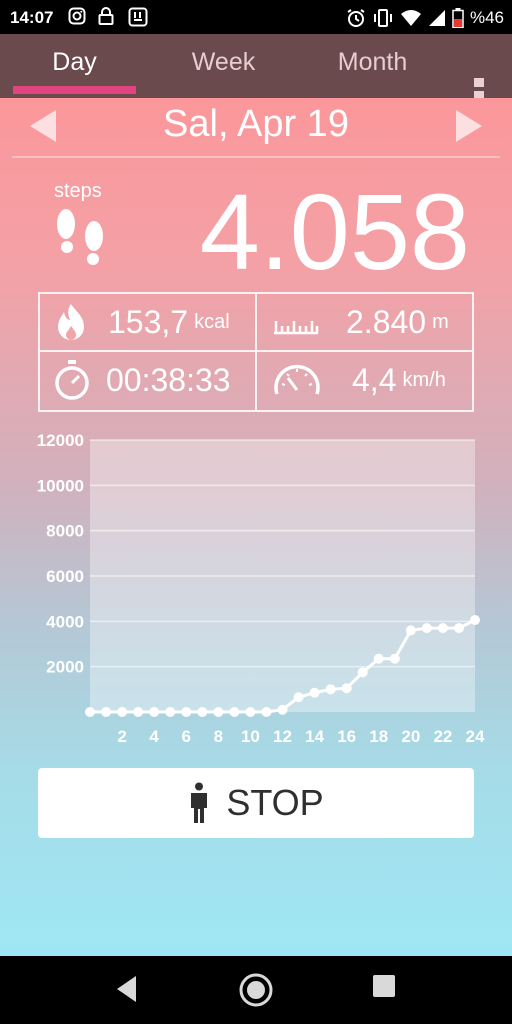  Describe the element at coordinates (425, 18) in the screenshot. I see `status-right-group: %46` at that location.